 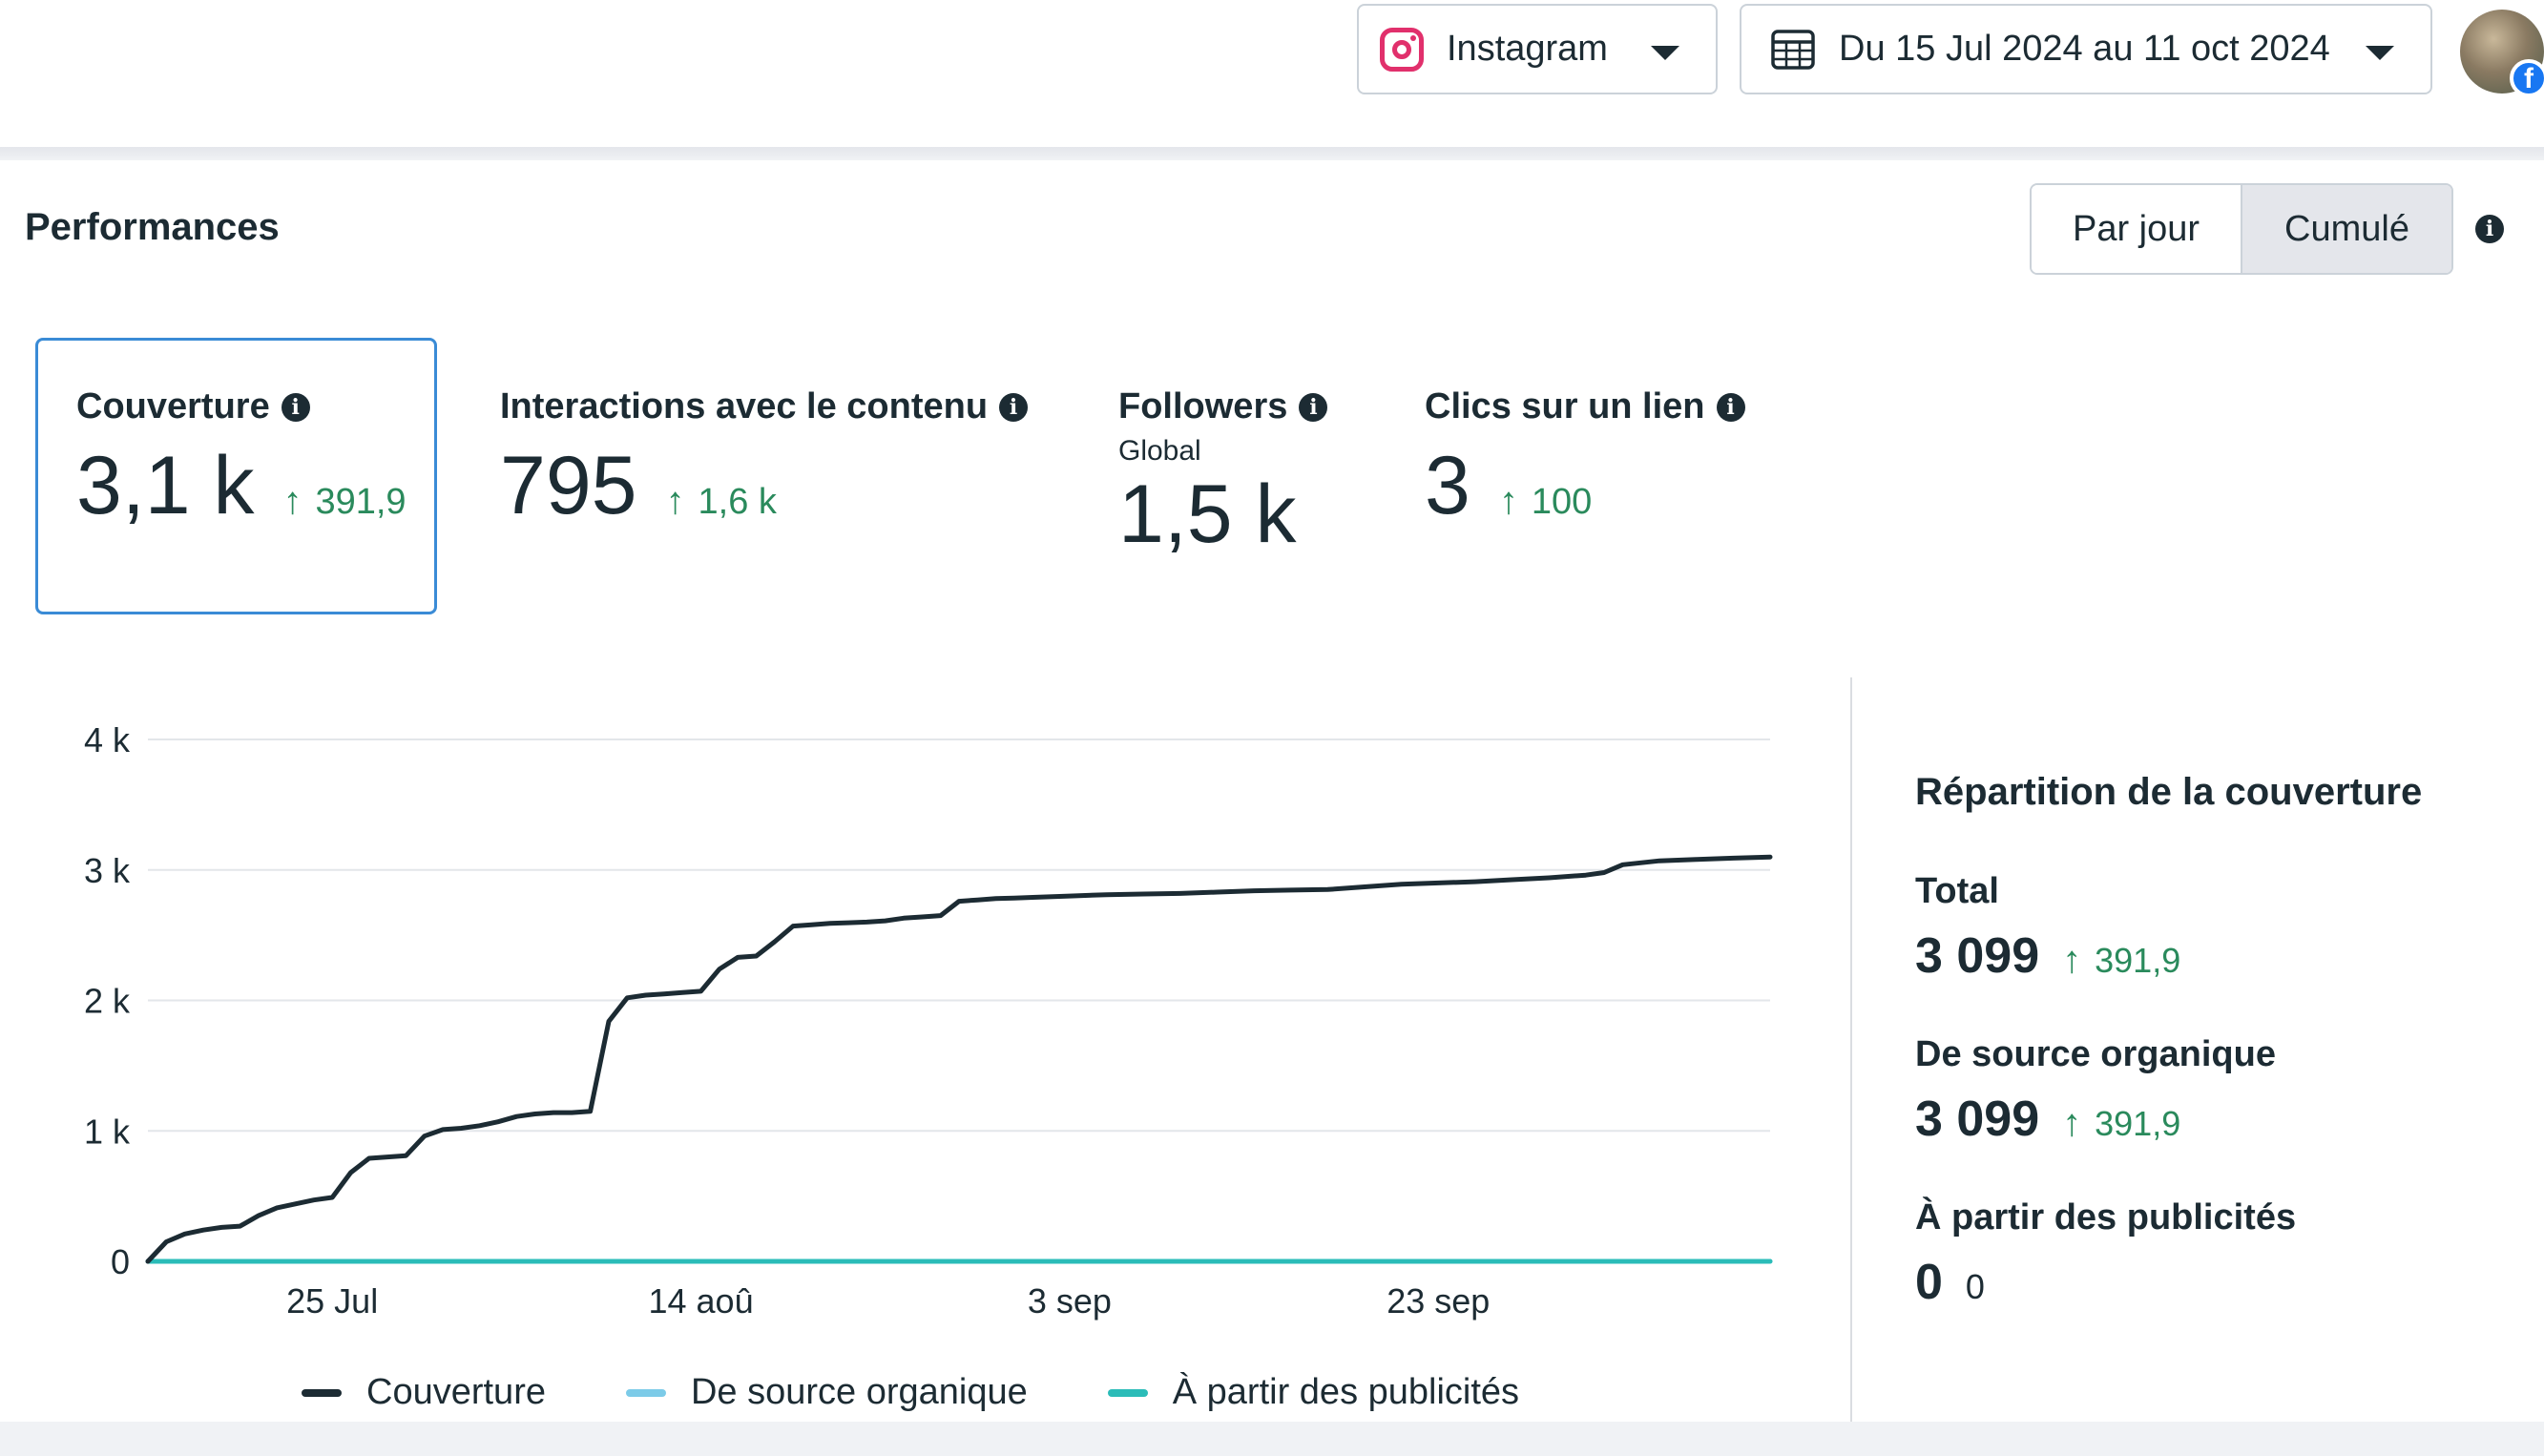 I want to click on breakdown-label: Total, so click(x=1957, y=891).